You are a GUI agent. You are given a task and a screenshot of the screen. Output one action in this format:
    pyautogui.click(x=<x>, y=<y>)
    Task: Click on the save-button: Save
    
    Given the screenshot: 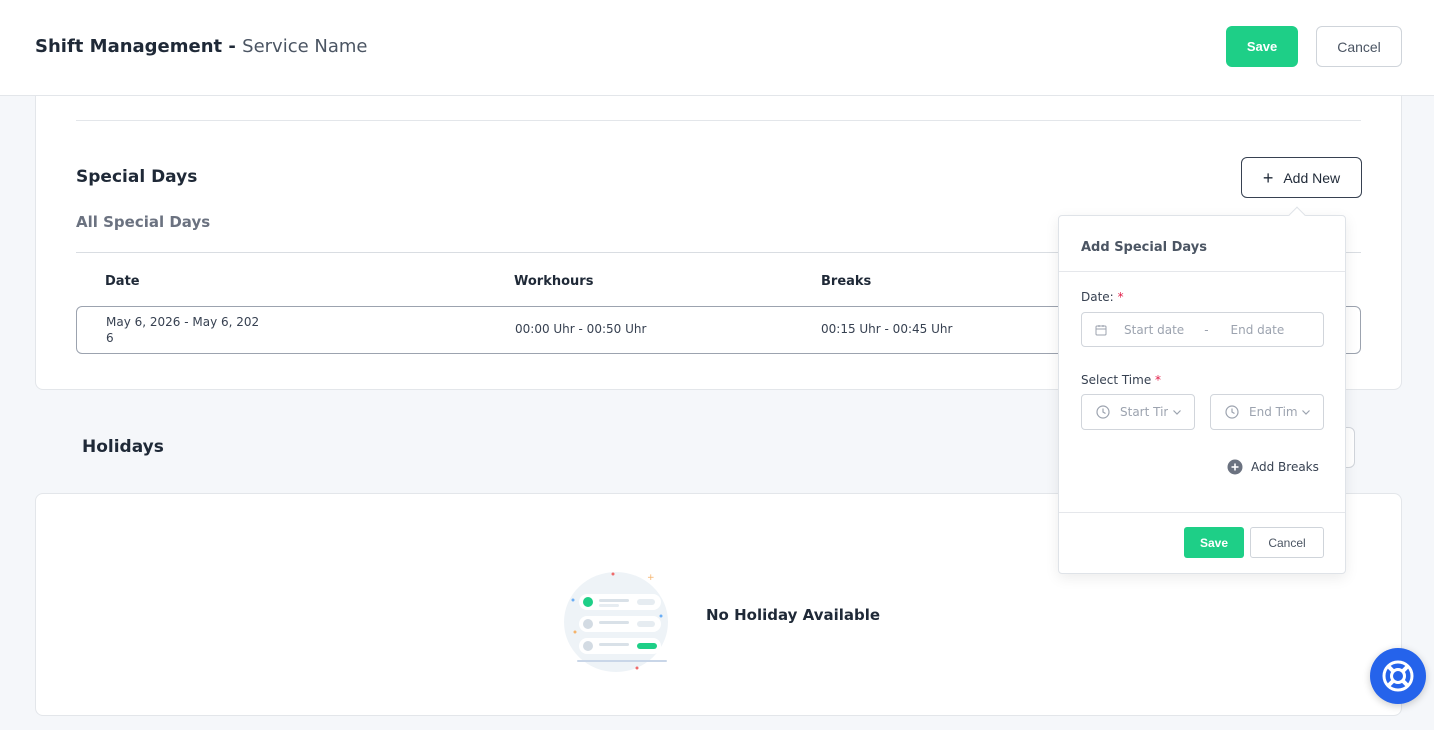 What is the action you would take?
    pyautogui.click(x=1262, y=46)
    